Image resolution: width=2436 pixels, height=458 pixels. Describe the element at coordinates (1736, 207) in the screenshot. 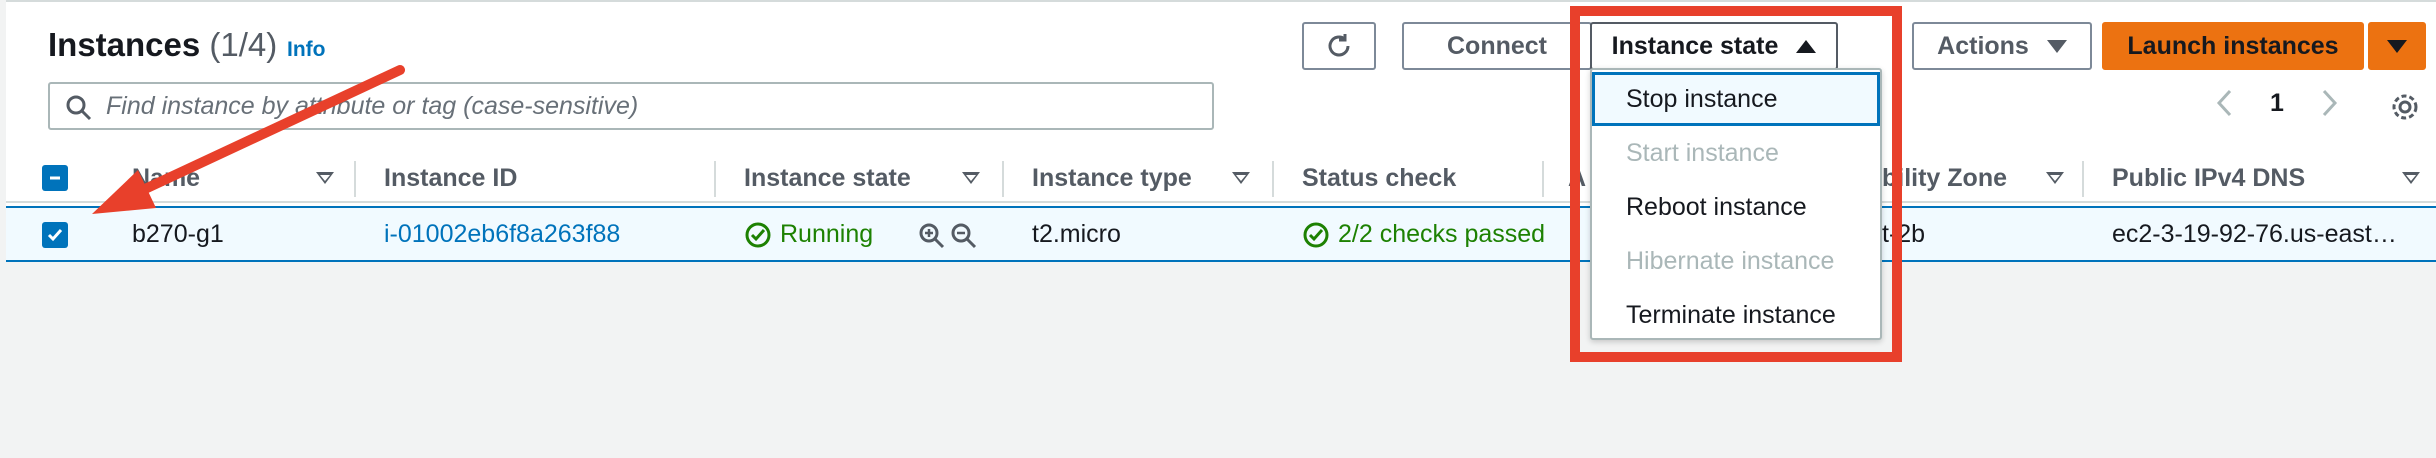

I see `menu-item-reboot-instance: Reboot instance` at that location.